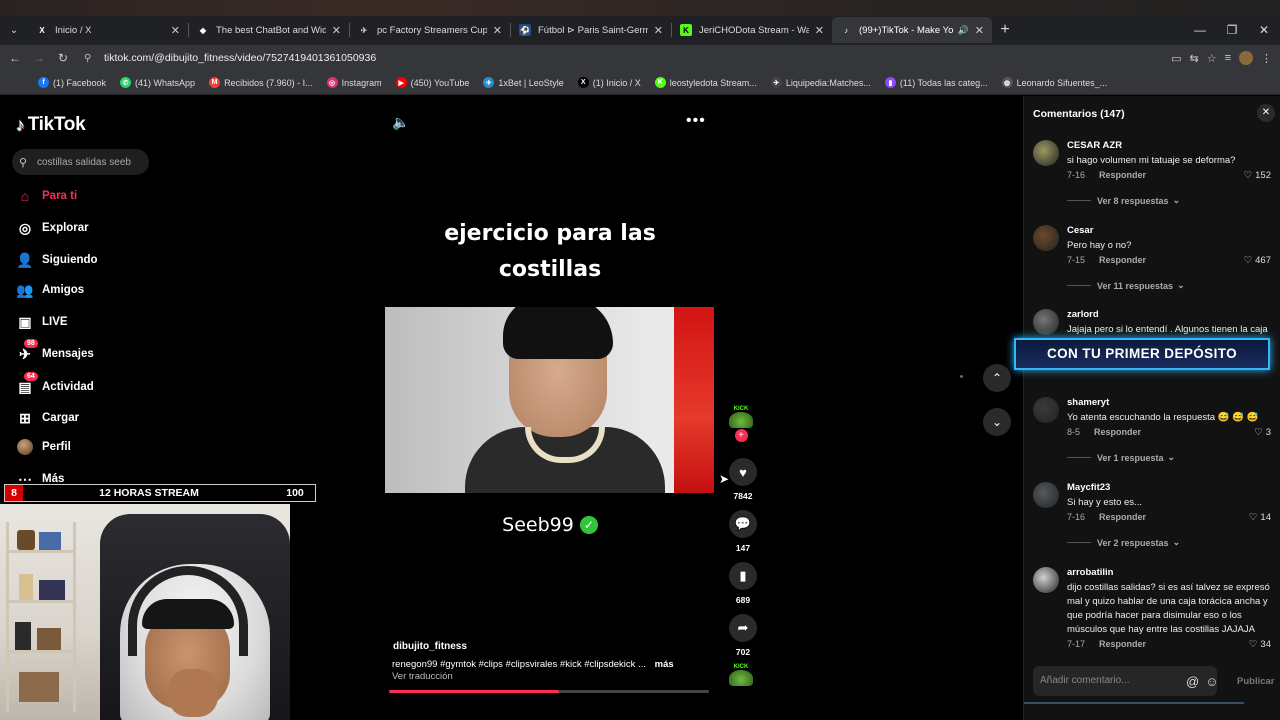 The height and width of the screenshot is (720, 1280). I want to click on sidebar-item-cargar: ⊞ Cargar, so click(47, 418).